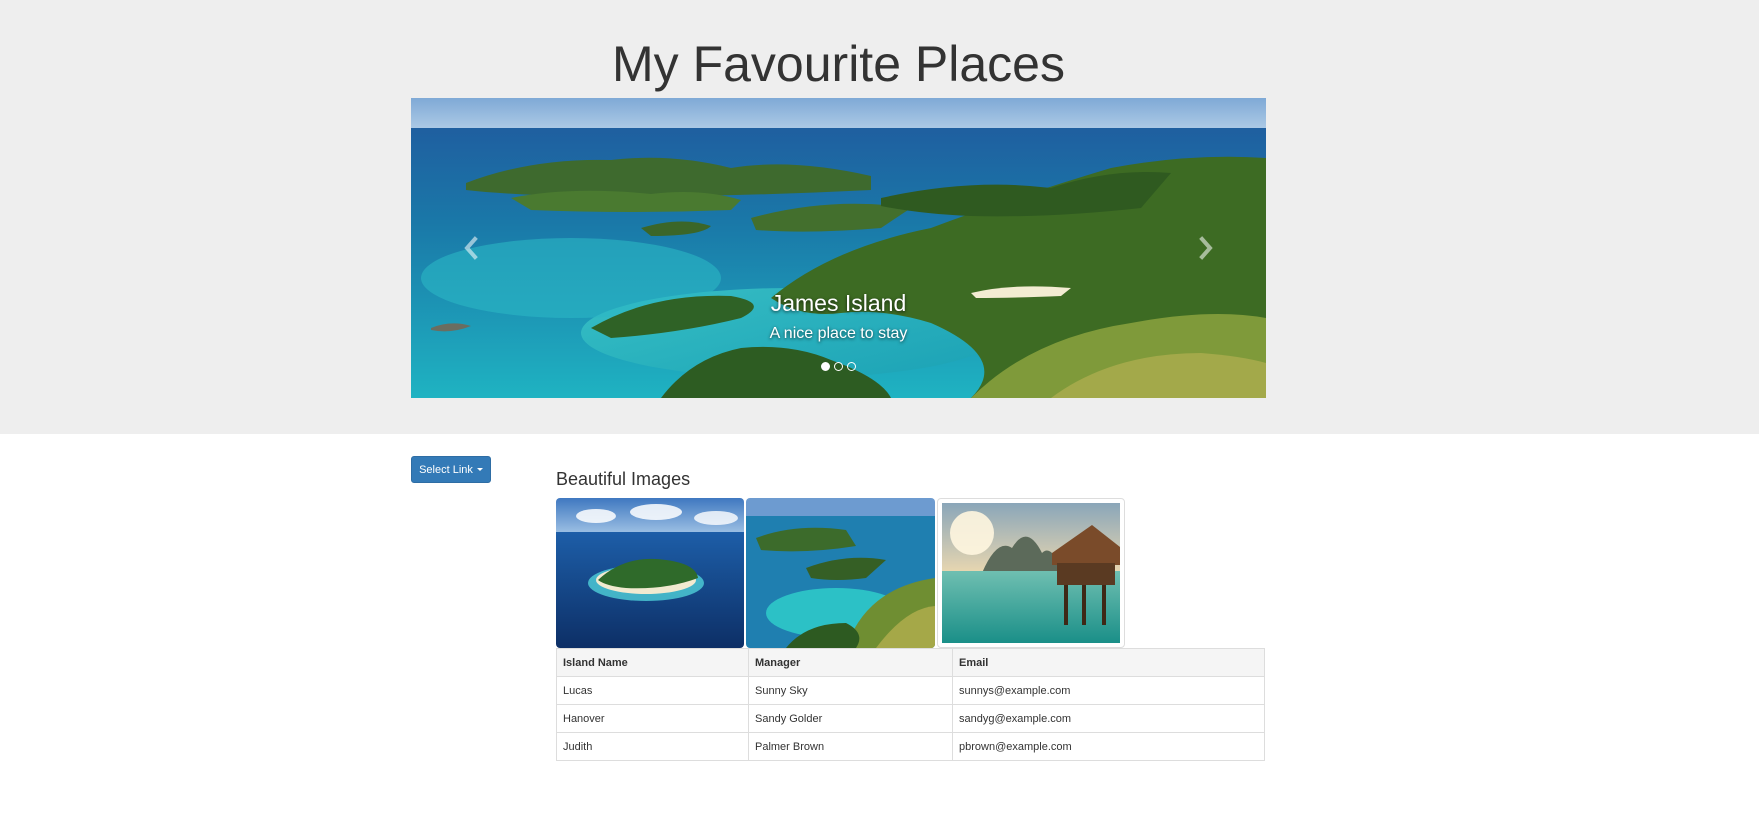  What do you see at coordinates (1108, 718) in the screenshot?
I see `cell-email: sandyg@example.com` at bounding box center [1108, 718].